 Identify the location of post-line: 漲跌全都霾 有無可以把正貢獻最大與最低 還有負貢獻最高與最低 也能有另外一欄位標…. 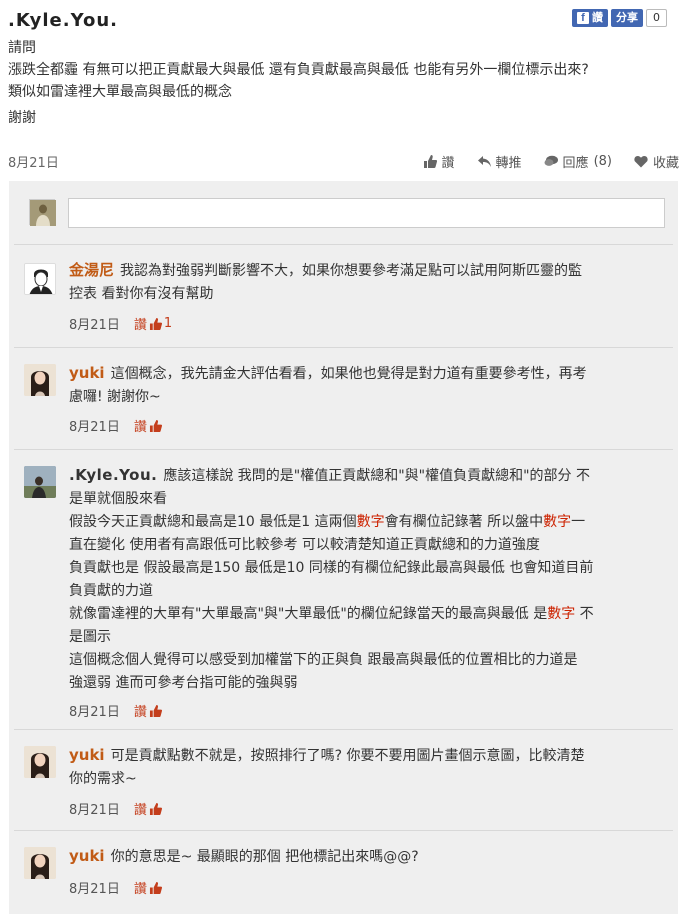
(298, 70).